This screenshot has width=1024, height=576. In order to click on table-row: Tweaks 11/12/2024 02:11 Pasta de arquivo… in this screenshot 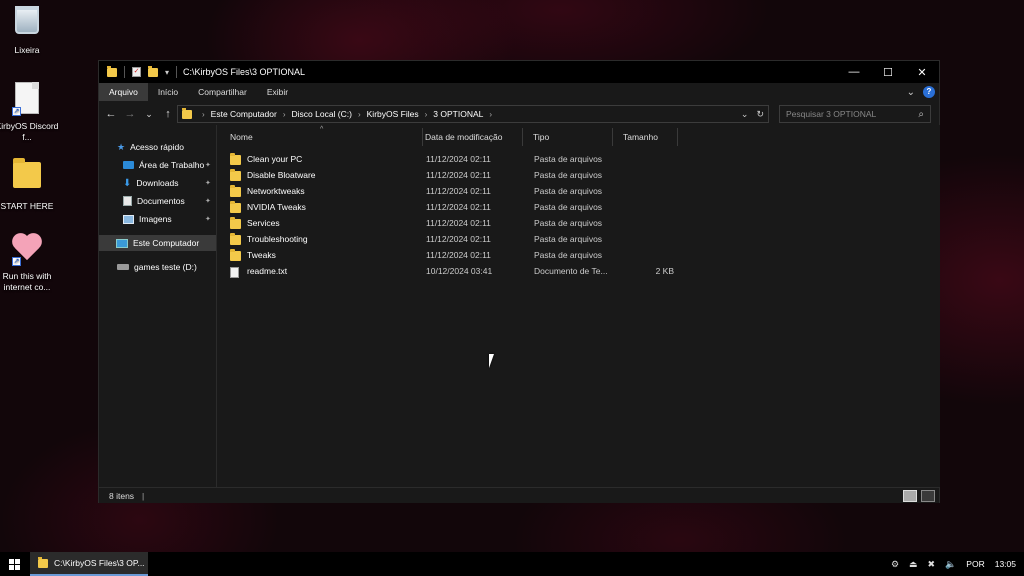, I will do `click(460, 256)`.